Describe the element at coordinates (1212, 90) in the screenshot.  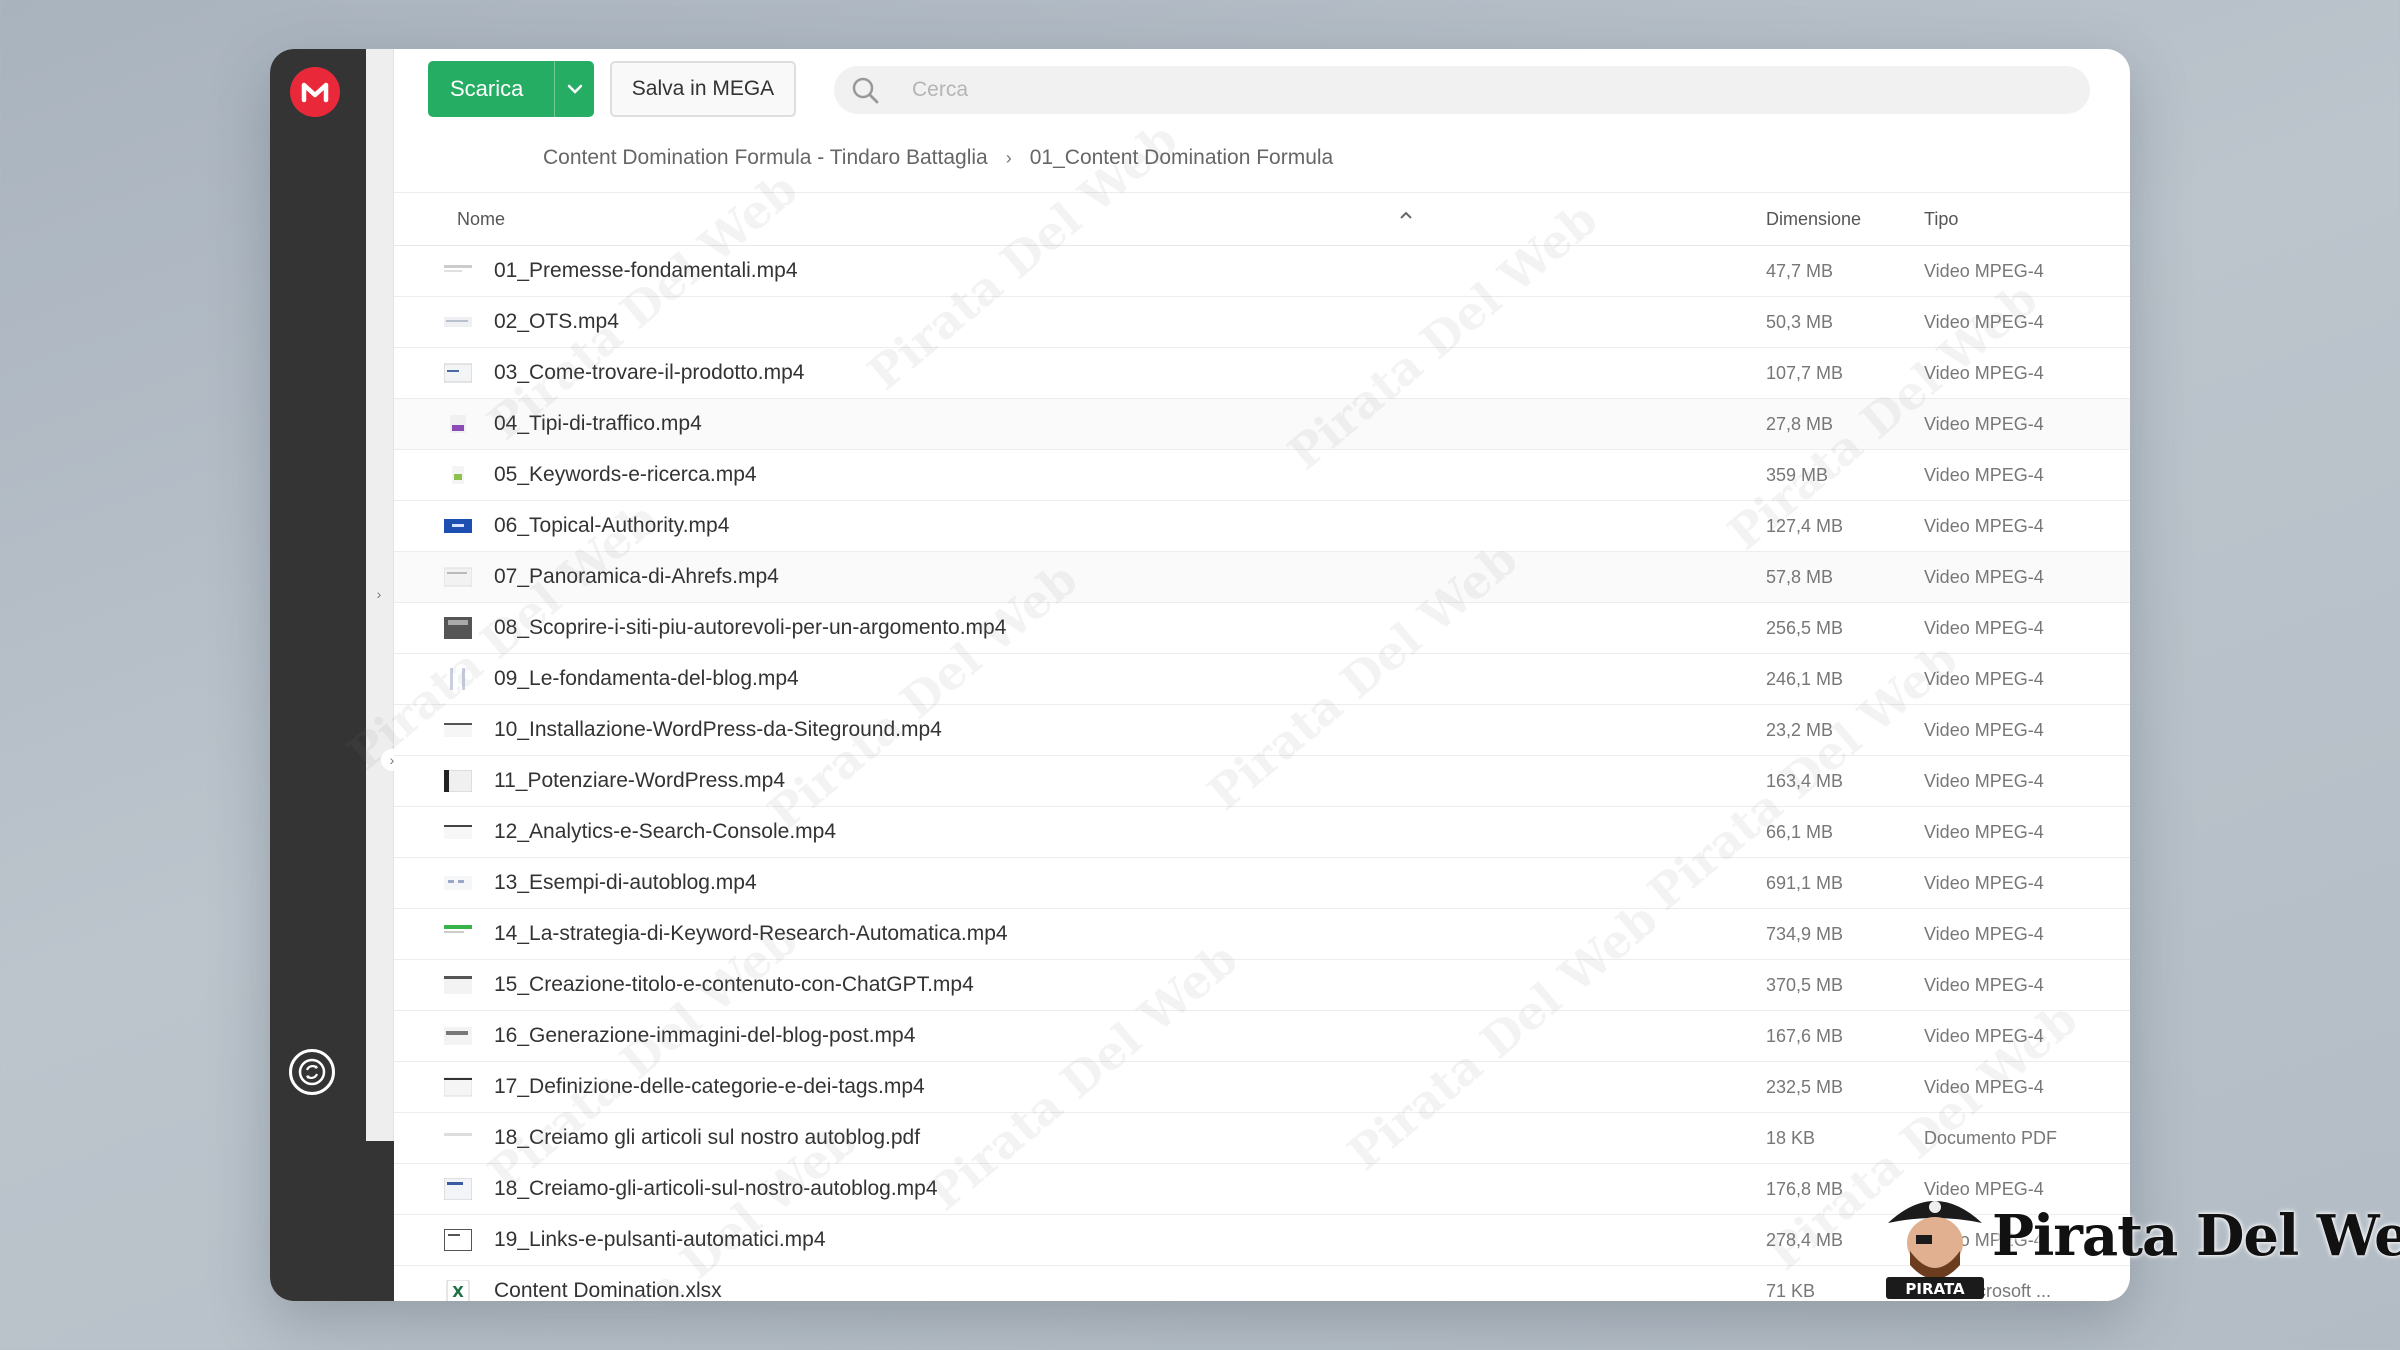
I see `search-input` at that location.